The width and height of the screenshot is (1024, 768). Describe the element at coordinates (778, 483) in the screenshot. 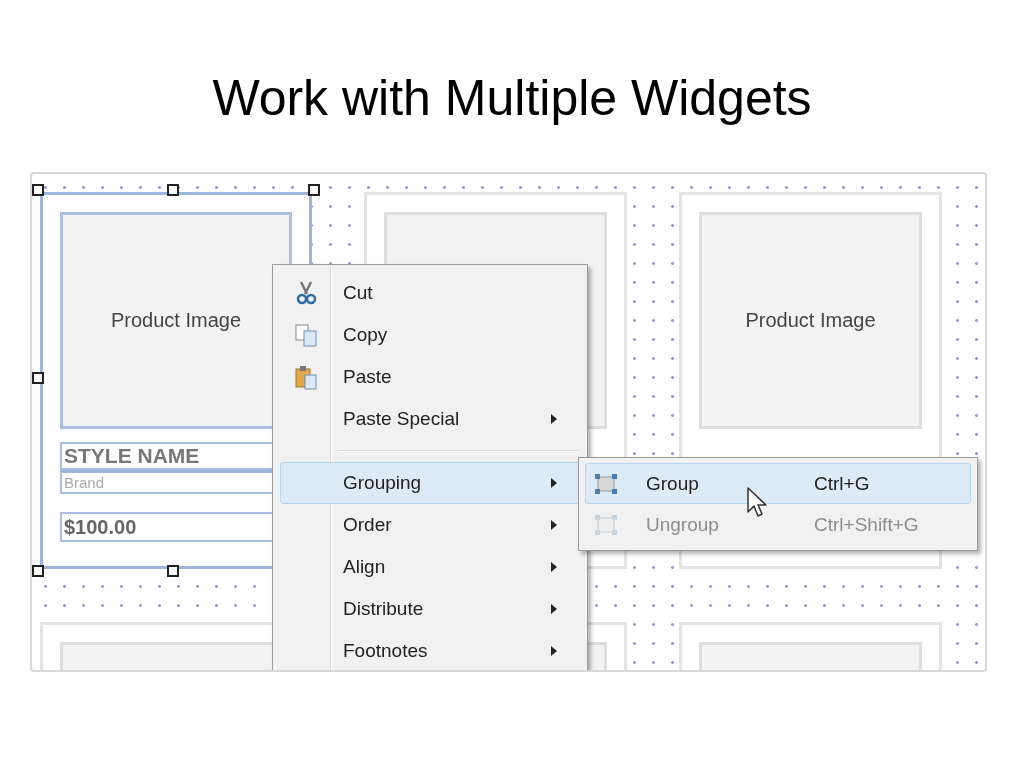

I see `menu-item: Group Ctrl+G` at that location.